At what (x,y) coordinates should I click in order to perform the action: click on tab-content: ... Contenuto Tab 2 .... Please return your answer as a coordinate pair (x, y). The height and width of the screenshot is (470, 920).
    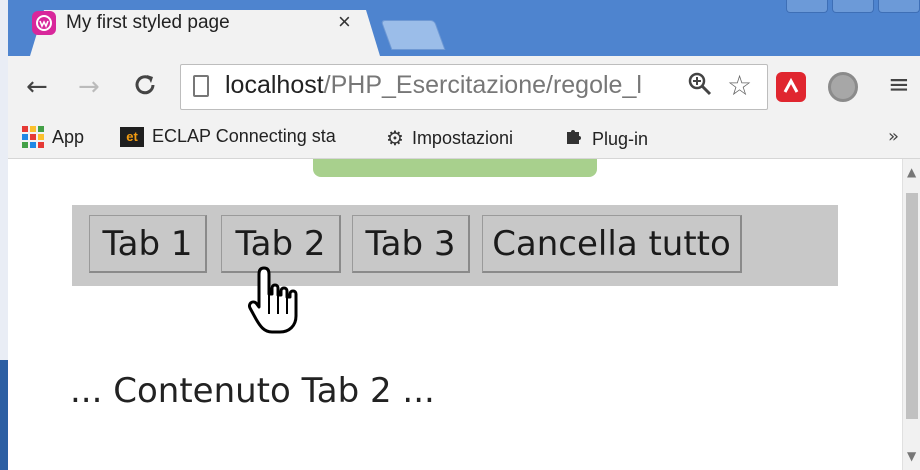
    Looking at the image, I should click on (252, 391).